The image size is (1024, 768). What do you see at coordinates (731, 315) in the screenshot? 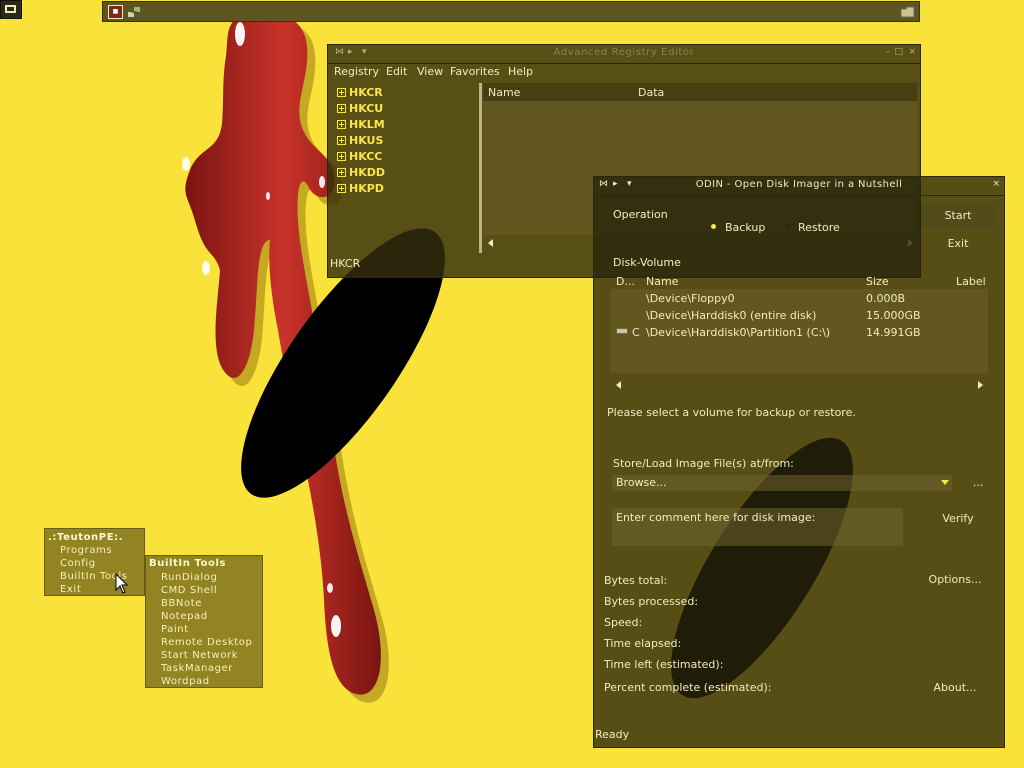
I see `volume-name: \Device\Harddisk0 (entire disk)` at bounding box center [731, 315].